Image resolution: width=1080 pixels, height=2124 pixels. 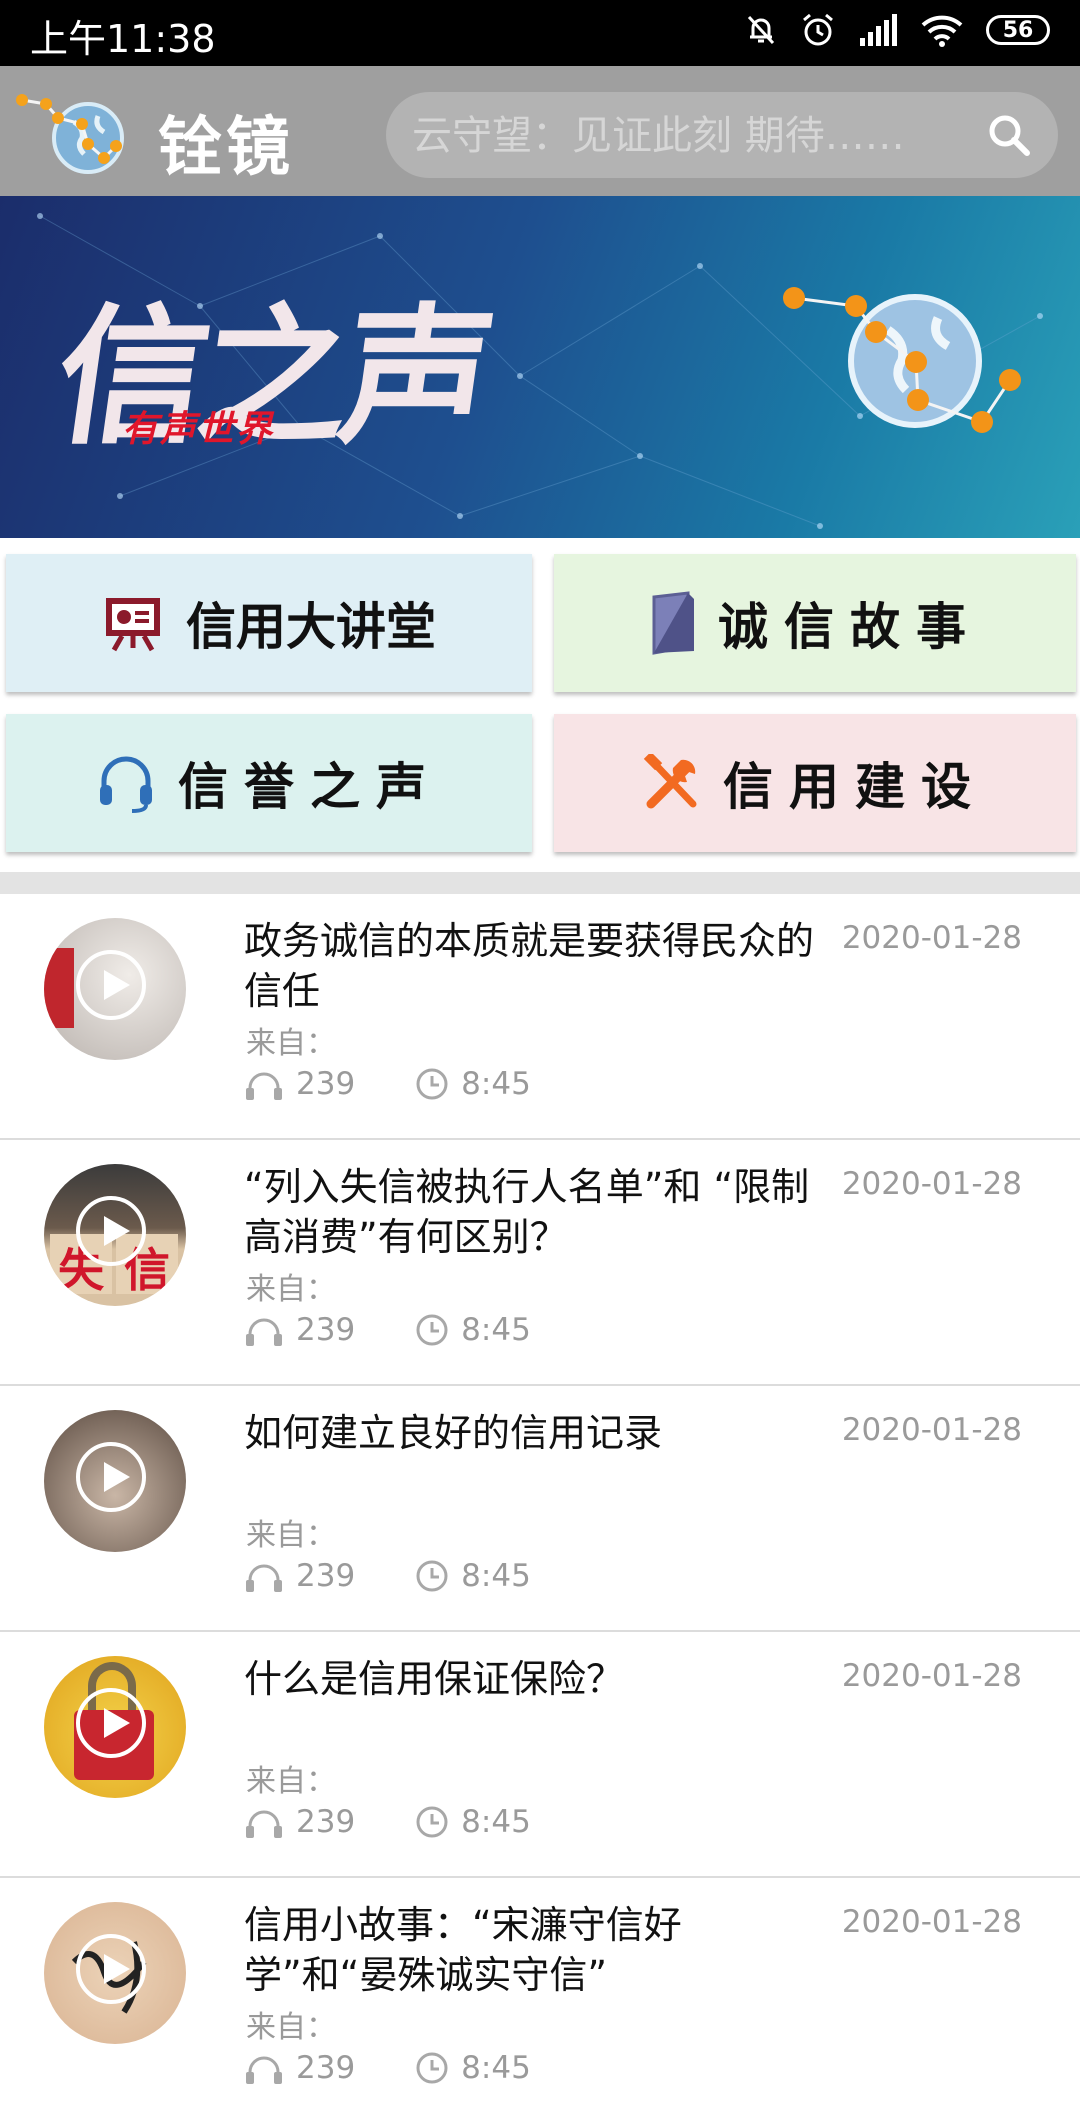 I want to click on category-credit-construction: 信用建设, so click(x=815, y=783).